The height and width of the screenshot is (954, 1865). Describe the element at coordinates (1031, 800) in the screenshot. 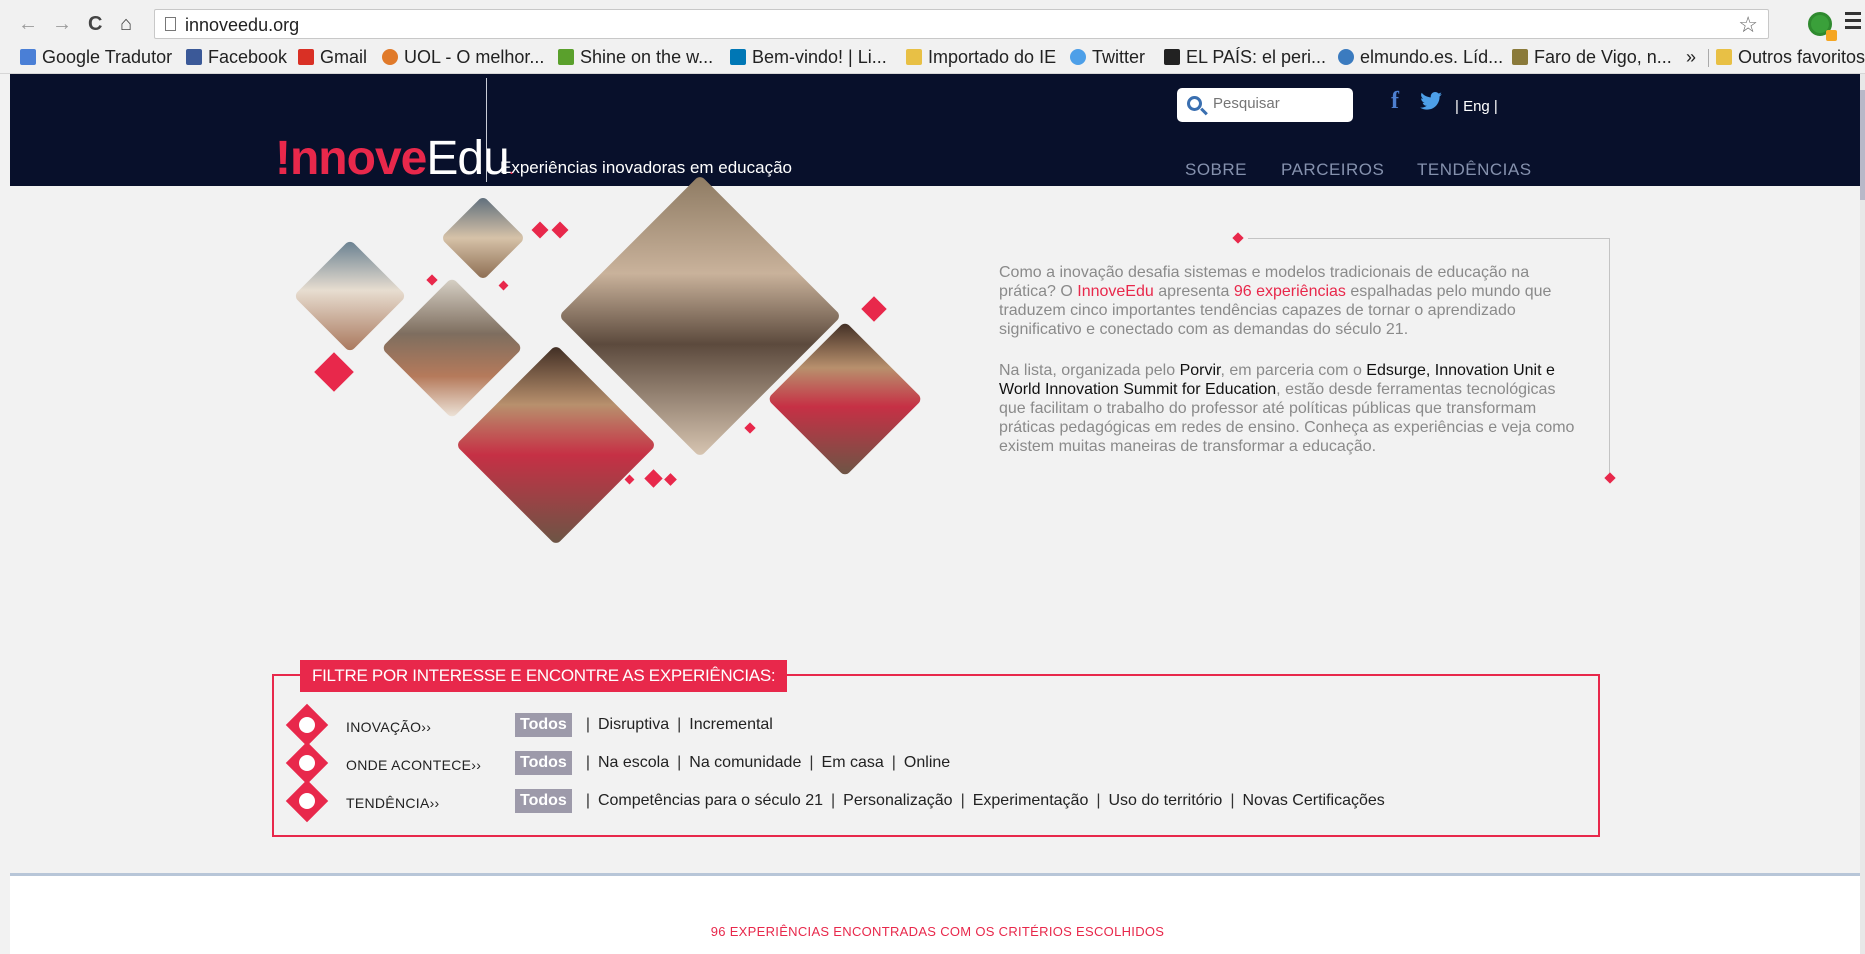

I see `filter-option: Experimentação` at that location.